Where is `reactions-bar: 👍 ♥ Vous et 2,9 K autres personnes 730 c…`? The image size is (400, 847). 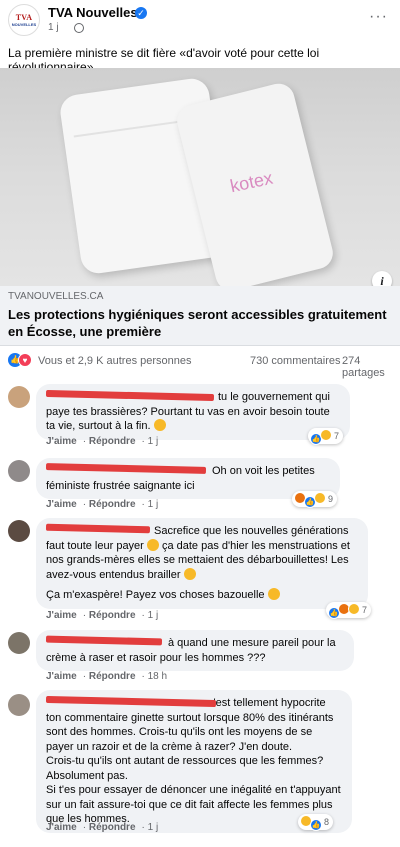 reactions-bar: 👍 ♥ Vous et 2,9 K autres personnes 730 c… is located at coordinates (200, 365).